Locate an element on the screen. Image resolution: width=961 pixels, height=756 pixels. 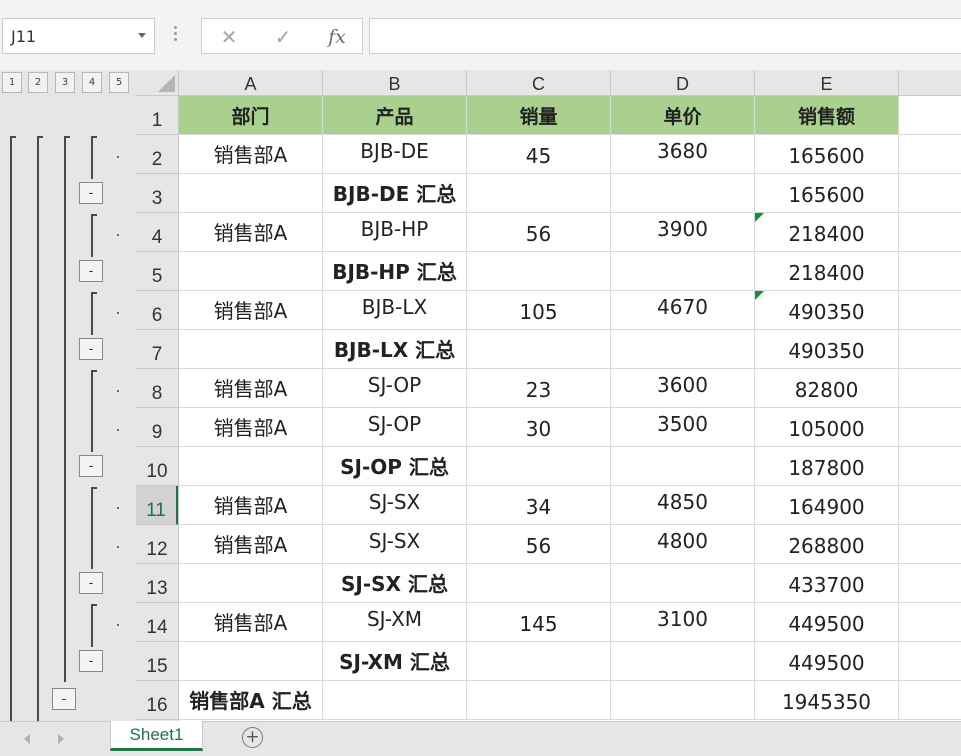
row-header-3: 3 is located at coordinates (157, 193).